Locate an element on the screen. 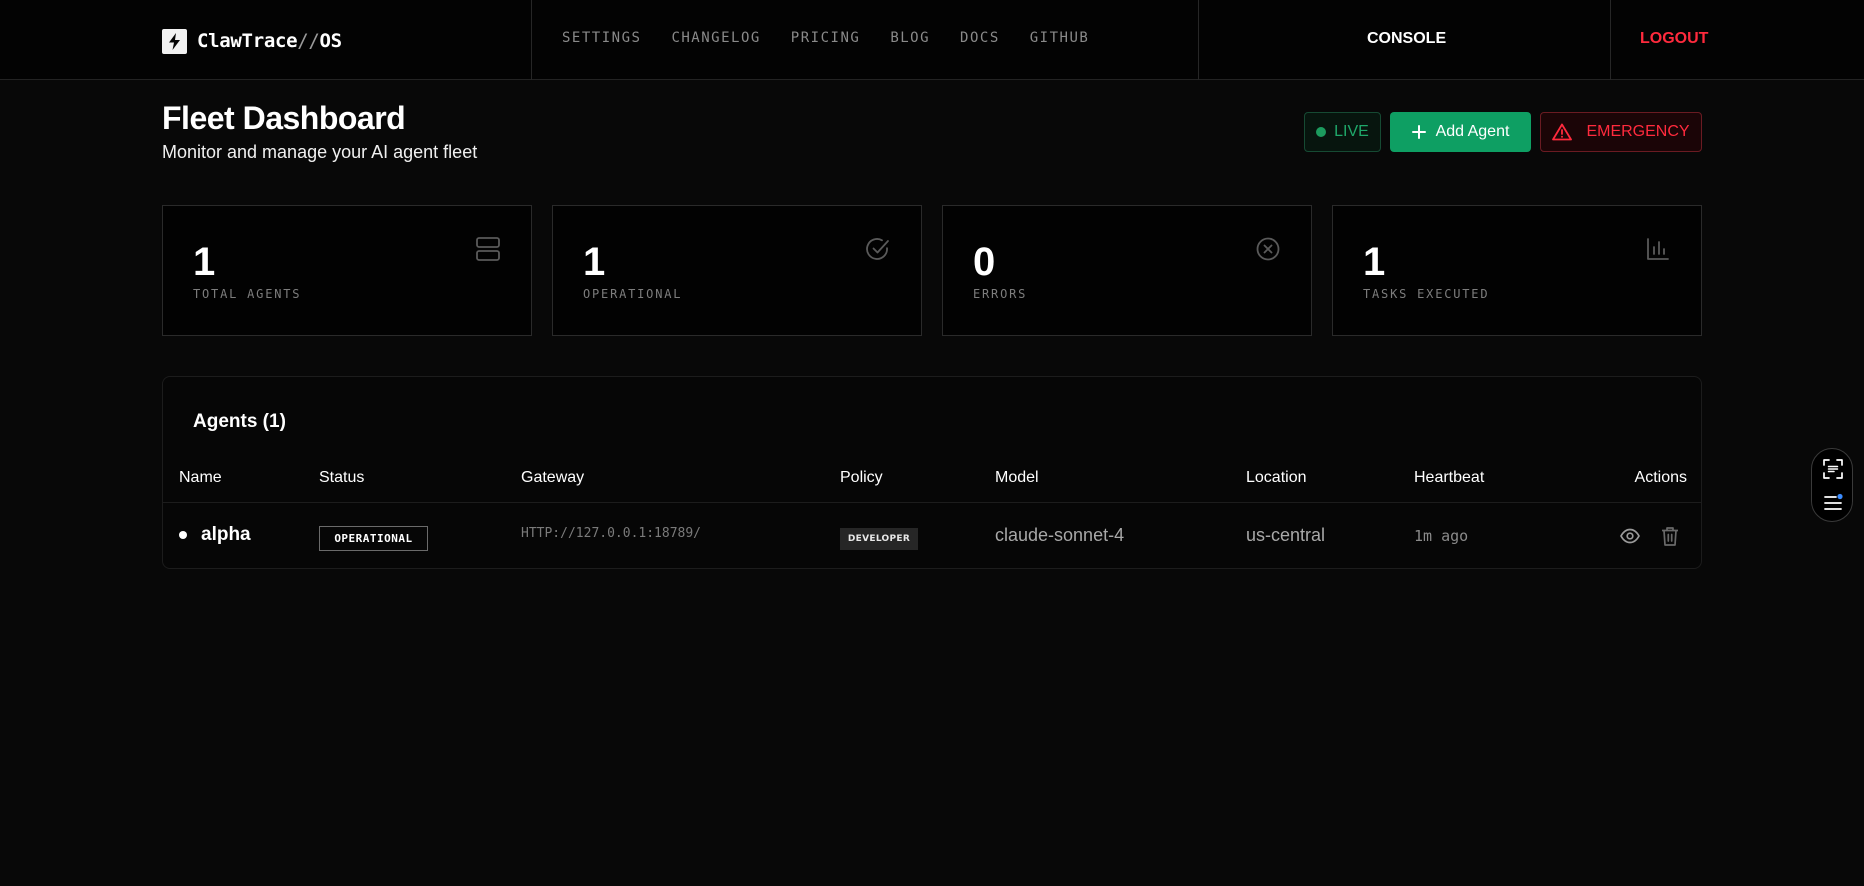  brand-logo: ClawTrace//OS is located at coordinates (252, 41).